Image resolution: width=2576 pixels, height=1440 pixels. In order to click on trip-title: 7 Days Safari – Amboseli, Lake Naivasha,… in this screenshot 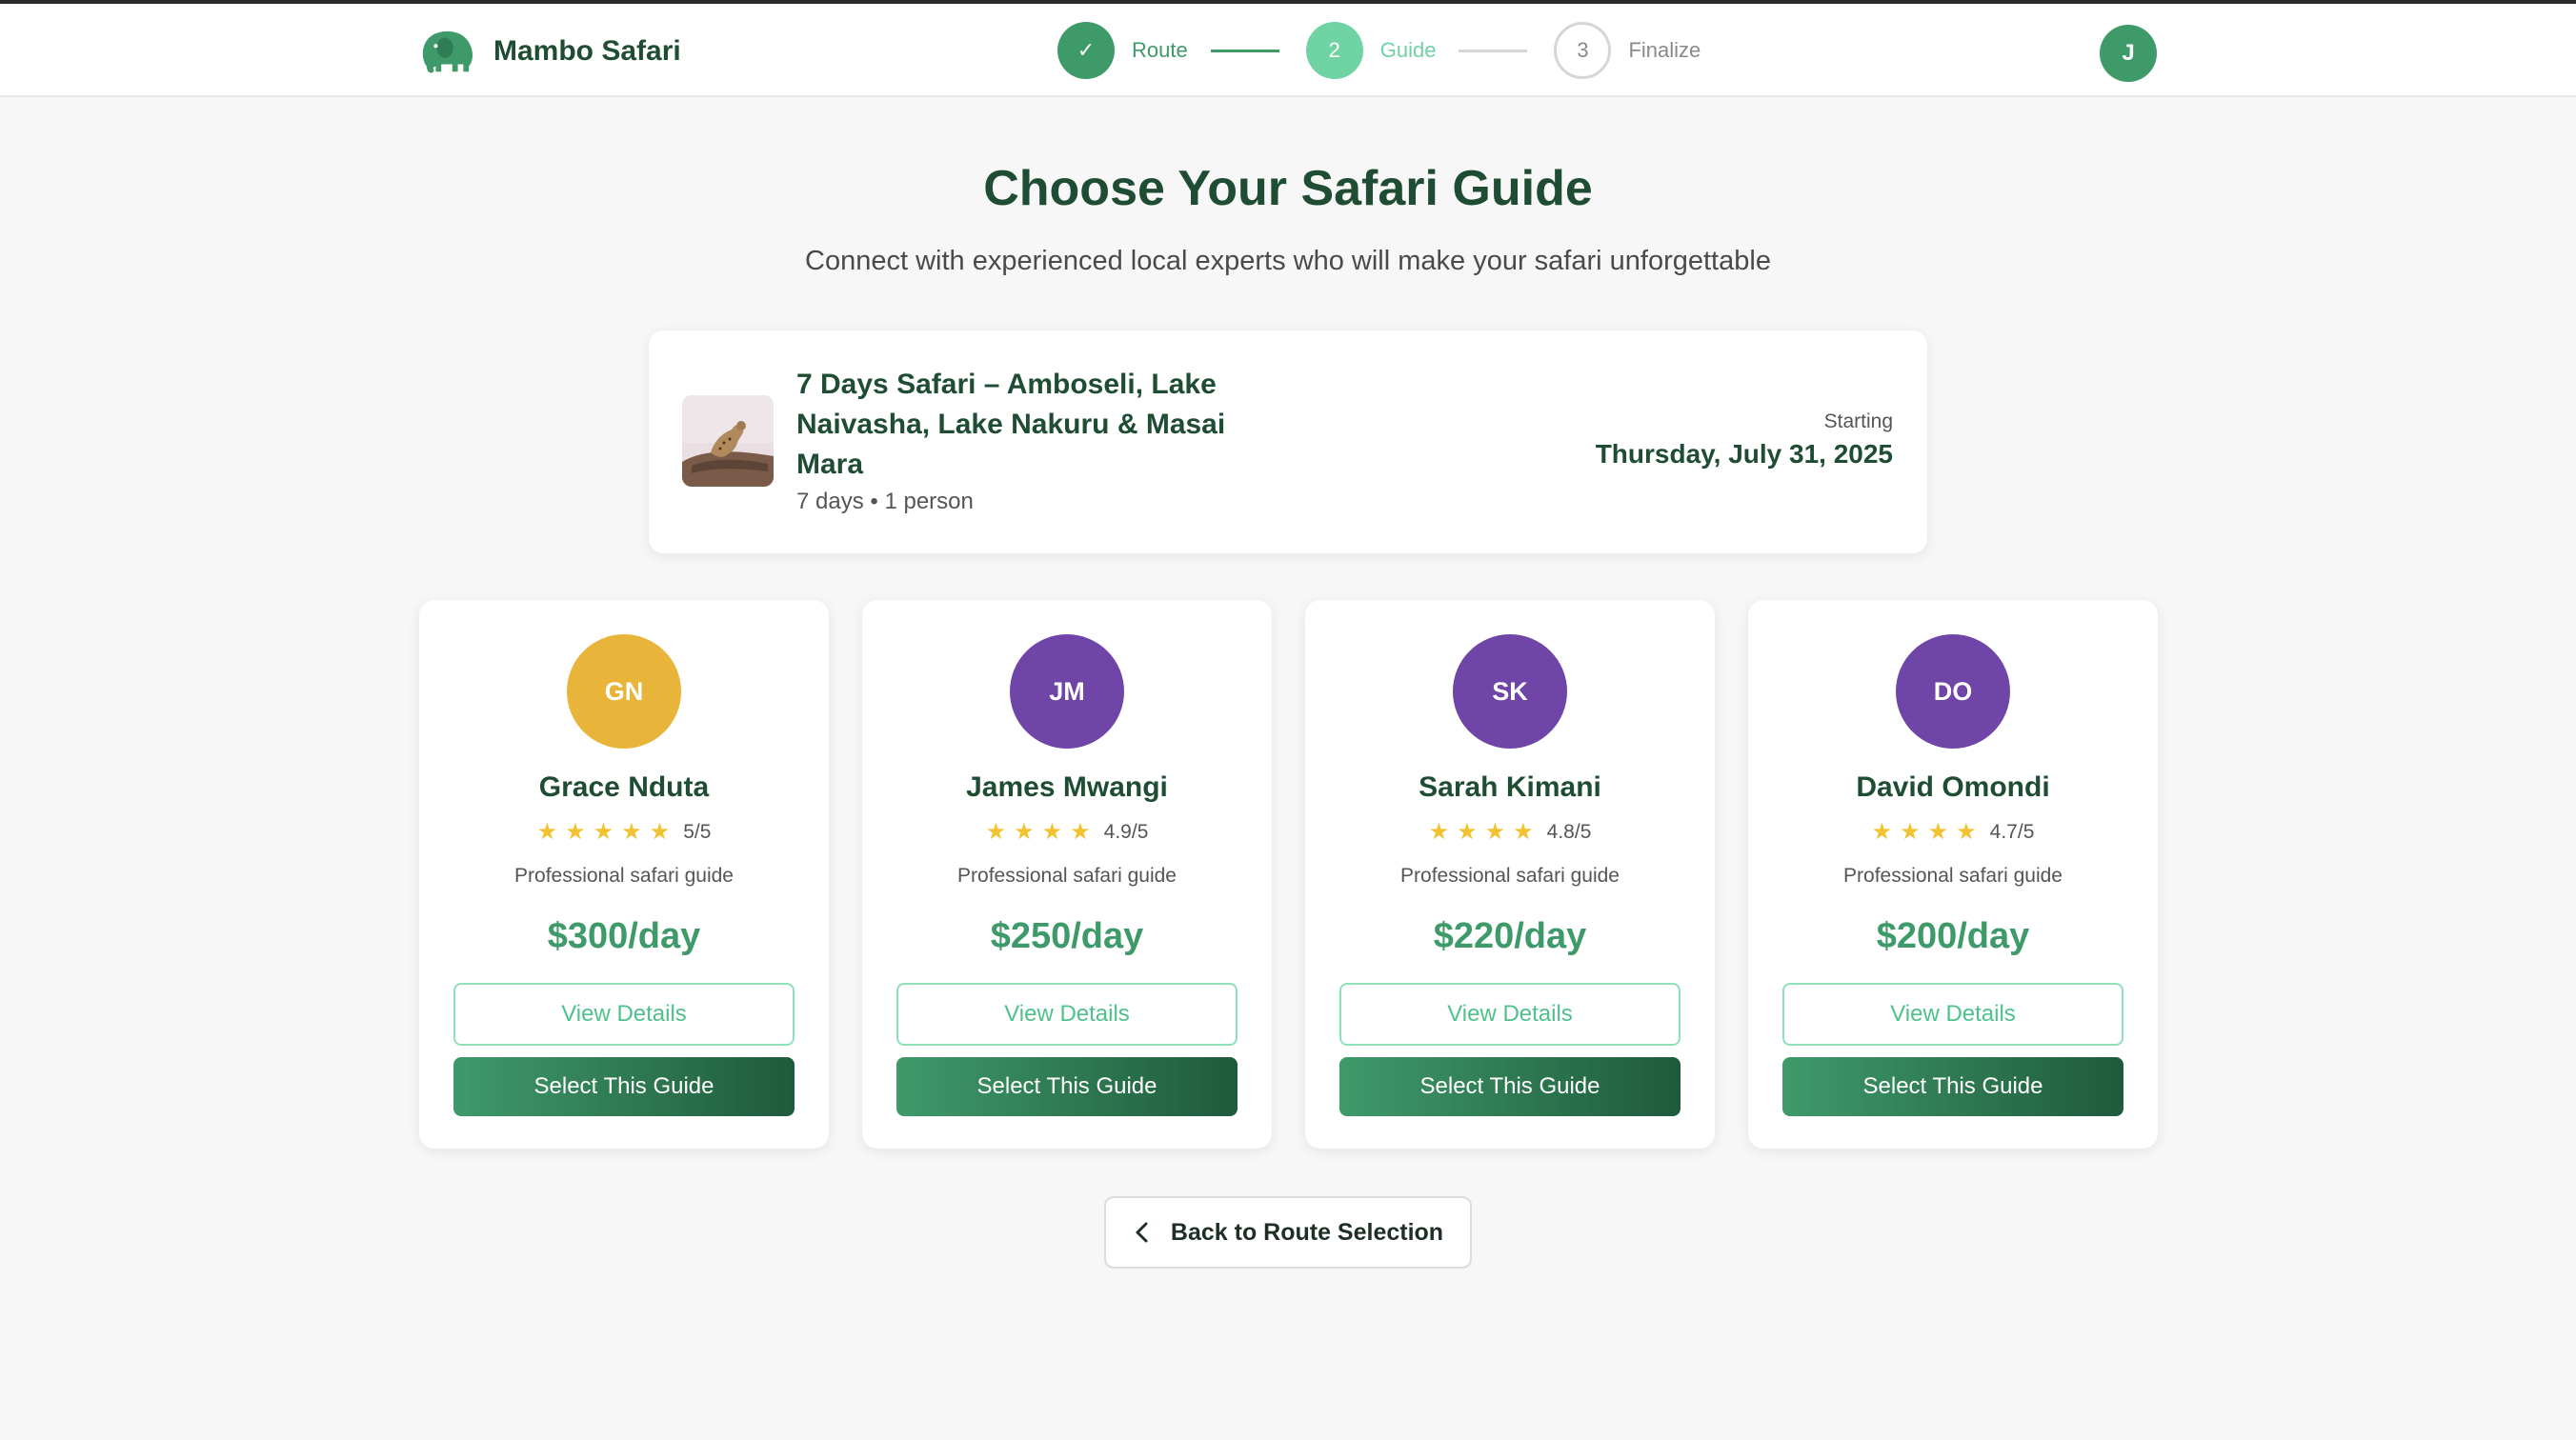, I will do `click(1011, 424)`.